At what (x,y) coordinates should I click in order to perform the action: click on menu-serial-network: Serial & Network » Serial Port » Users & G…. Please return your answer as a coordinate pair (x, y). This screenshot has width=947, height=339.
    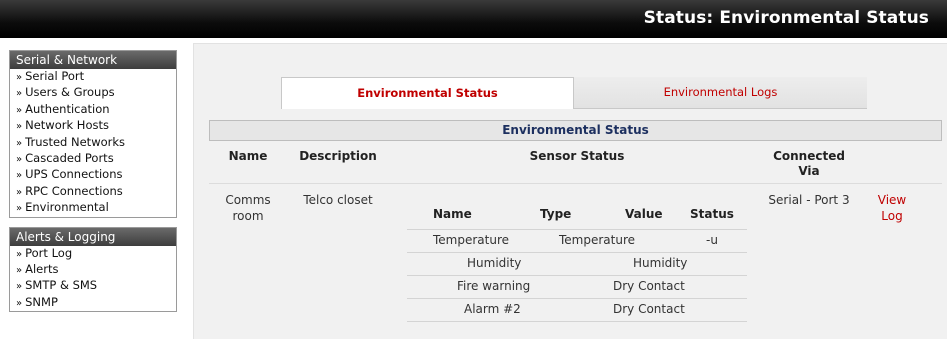
    Looking at the image, I should click on (93, 134).